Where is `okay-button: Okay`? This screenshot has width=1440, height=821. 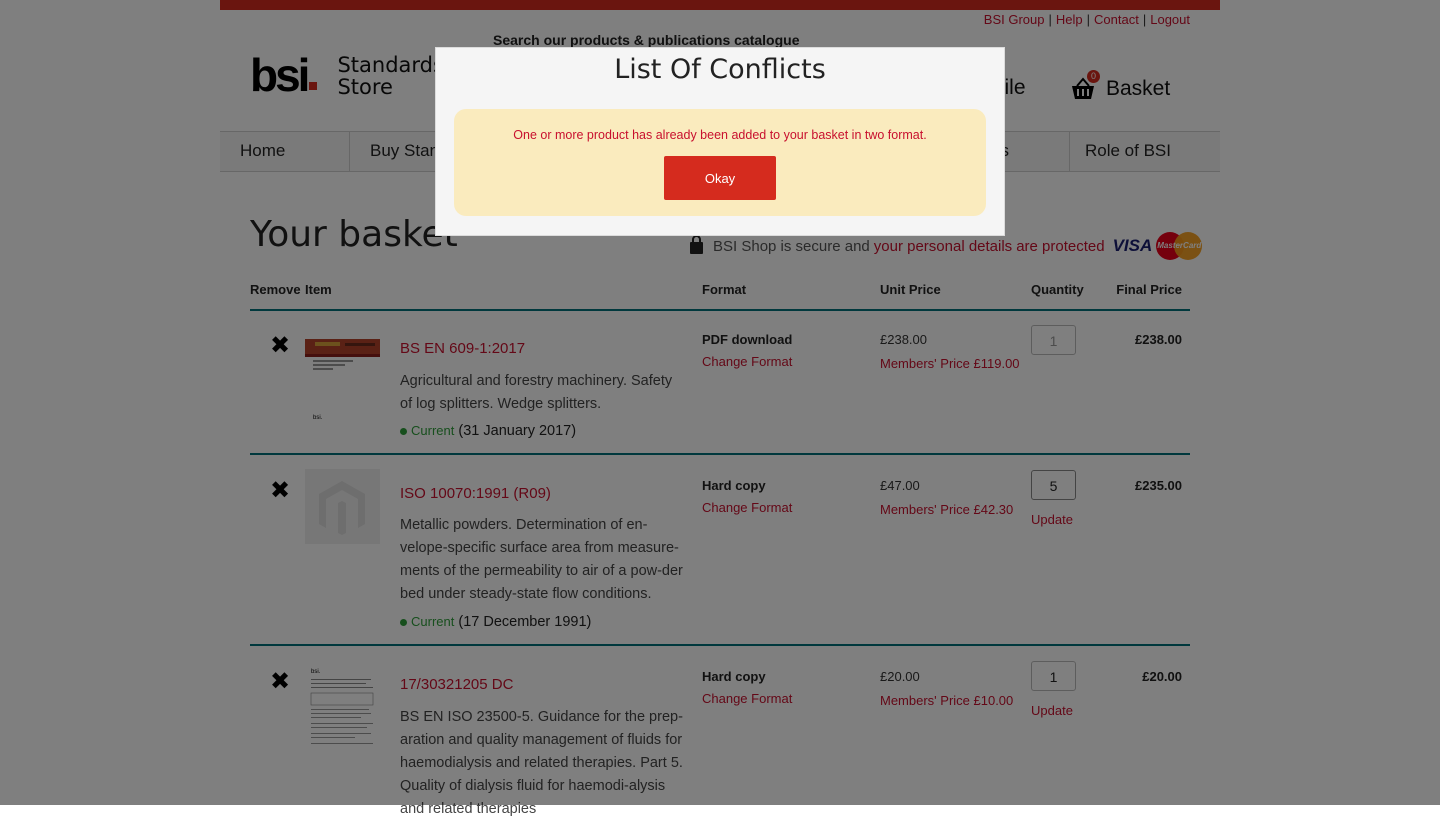 okay-button: Okay is located at coordinates (720, 178).